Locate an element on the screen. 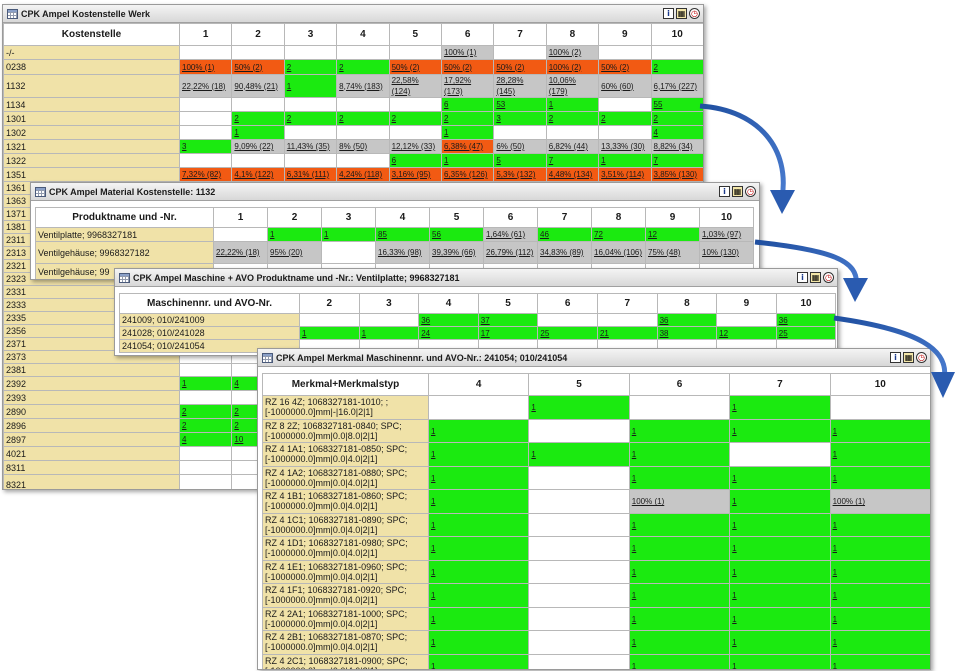  cell-value-link: 9,09% (22) is located at coordinates (253, 146).